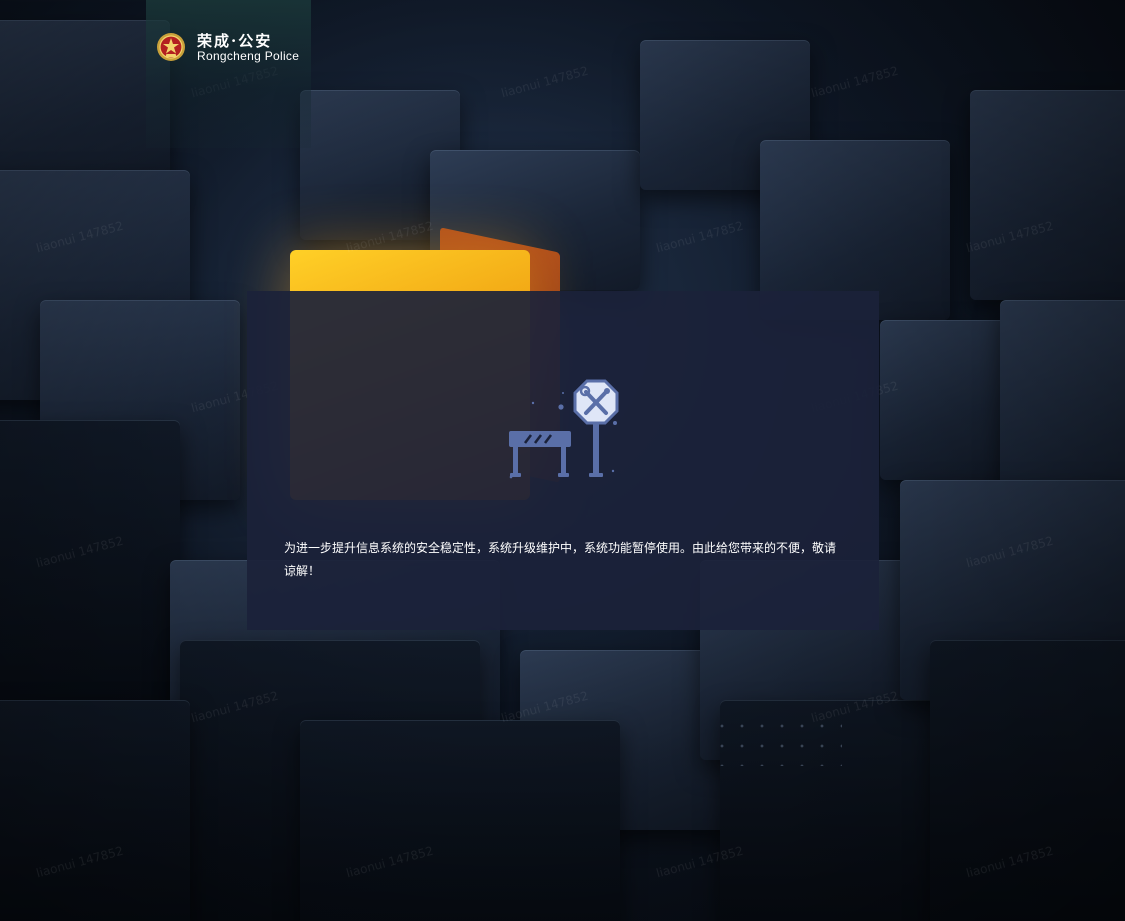 The height and width of the screenshot is (921, 1125). What do you see at coordinates (235, 41) in the screenshot?
I see `brand-name-cn: 荣成·公安` at bounding box center [235, 41].